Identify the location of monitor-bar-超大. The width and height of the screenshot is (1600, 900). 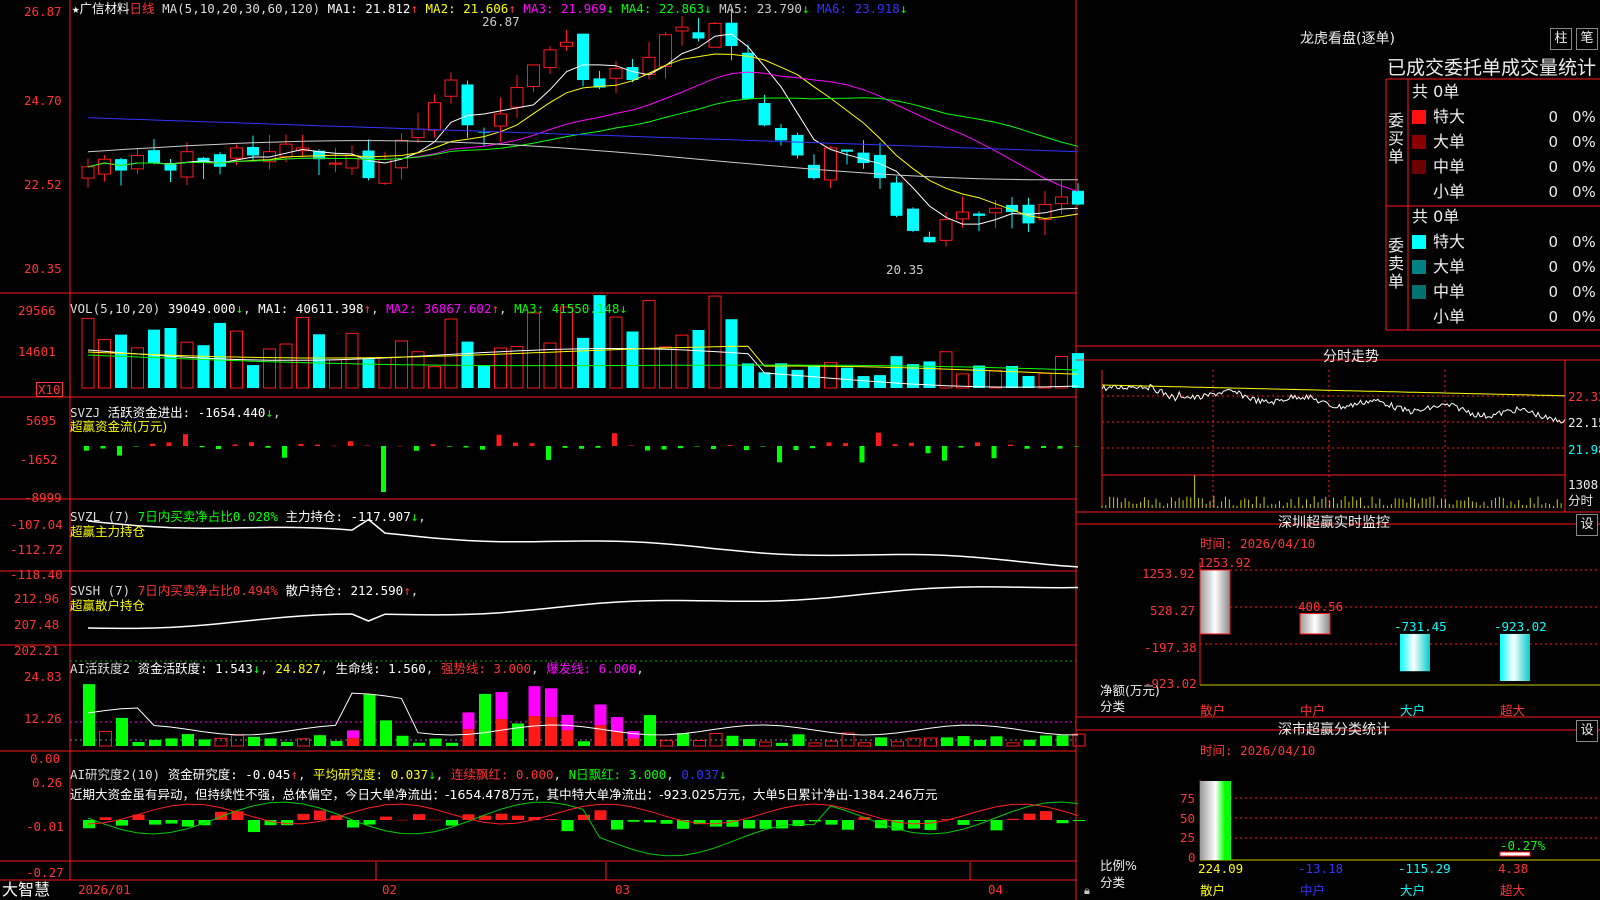
(1515, 657).